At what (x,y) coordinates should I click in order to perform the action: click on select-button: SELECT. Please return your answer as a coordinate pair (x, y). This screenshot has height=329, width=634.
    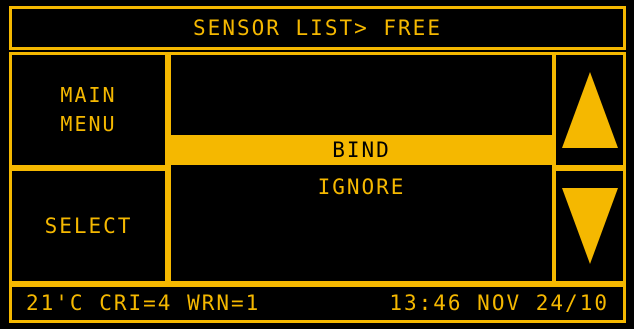
    Looking at the image, I should click on (88, 226).